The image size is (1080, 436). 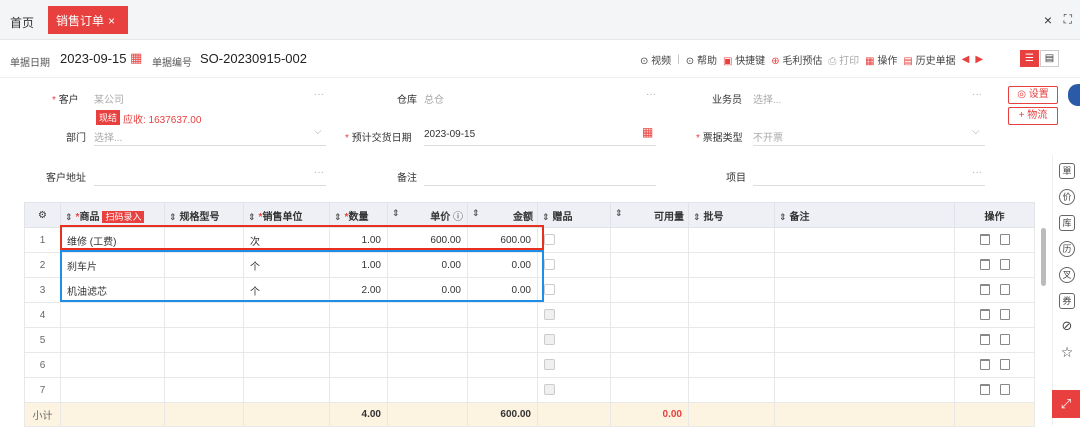 What do you see at coordinates (1067, 301) in the screenshot?
I see `coupon-icon: 券` at bounding box center [1067, 301].